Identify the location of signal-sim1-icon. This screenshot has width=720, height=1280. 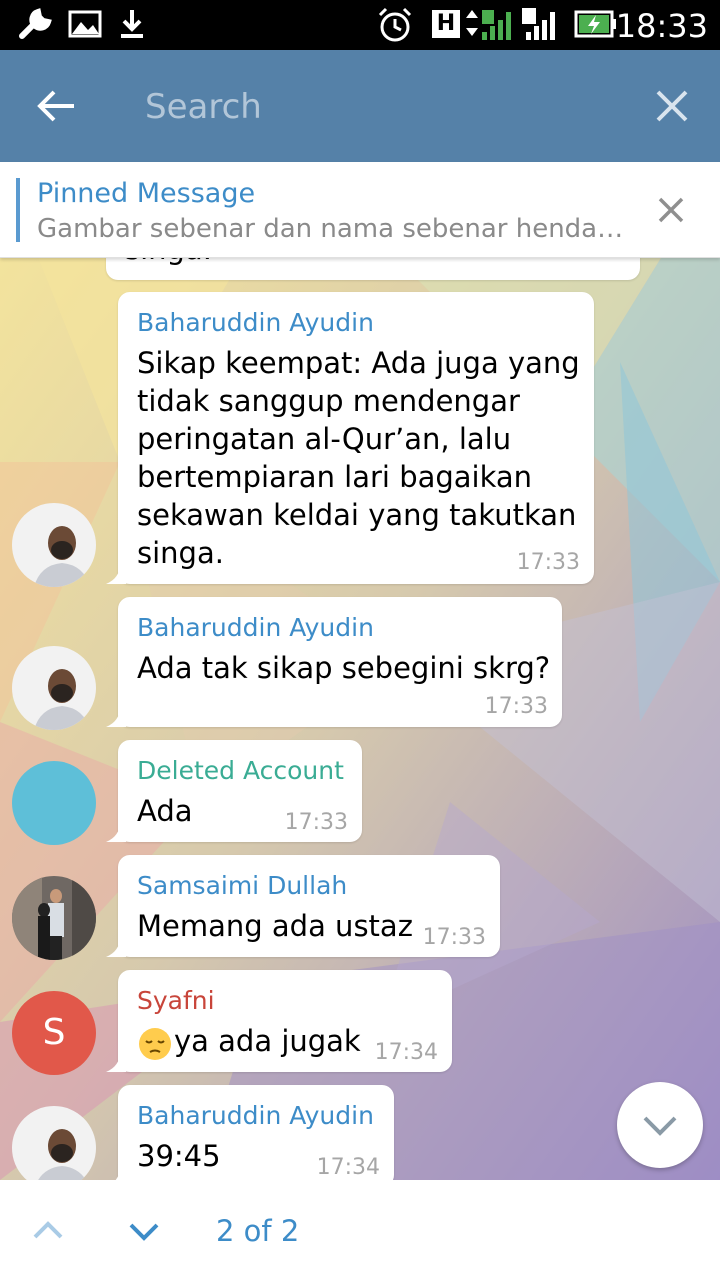
(488, 25).